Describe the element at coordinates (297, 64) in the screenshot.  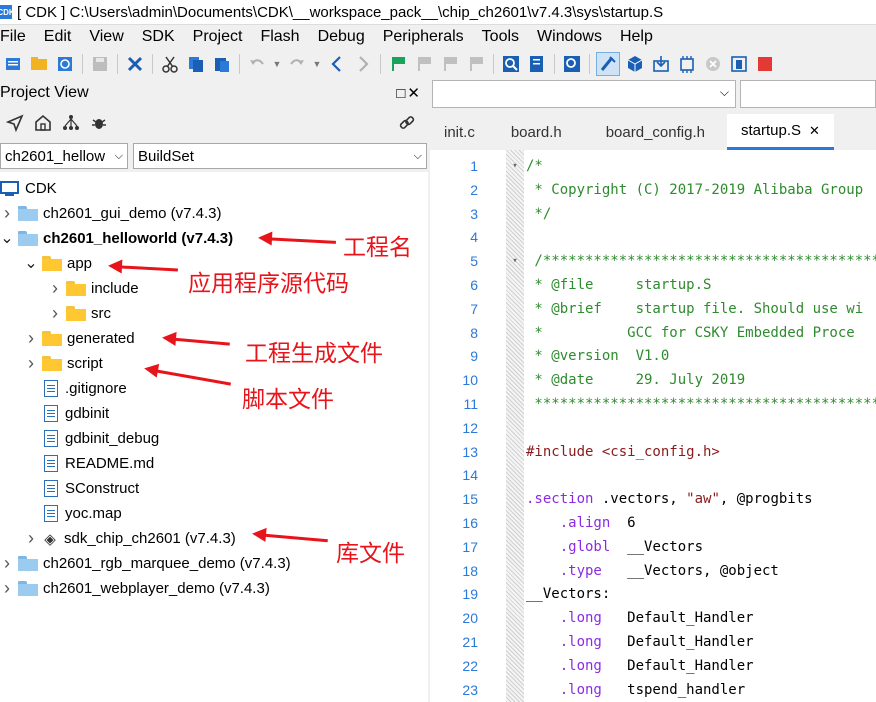
I see `redo-icon` at that location.